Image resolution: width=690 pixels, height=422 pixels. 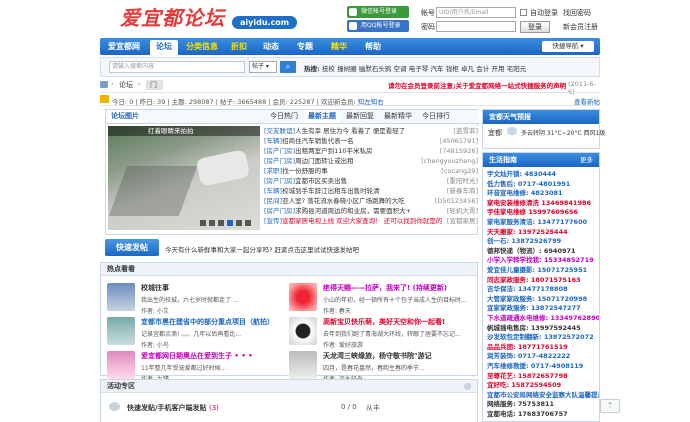 What do you see at coordinates (339, 46) in the screenshot?
I see `nav-item-digest: 精华` at bounding box center [339, 46].